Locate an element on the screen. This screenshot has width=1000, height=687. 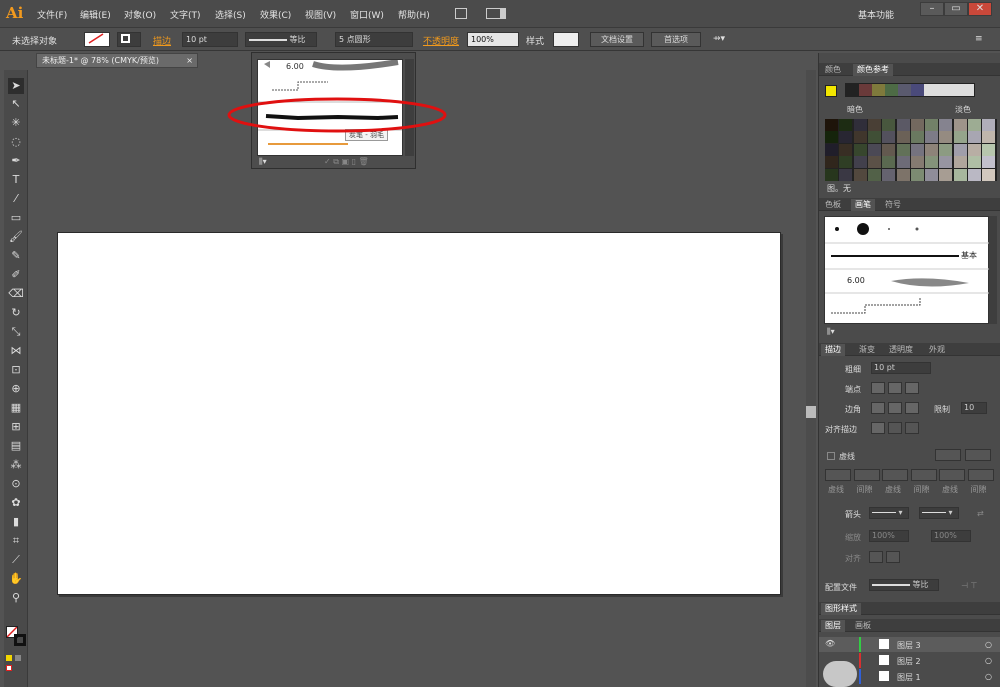
rectangle-tool-icon: ▭ is located at coordinates (16, 218).